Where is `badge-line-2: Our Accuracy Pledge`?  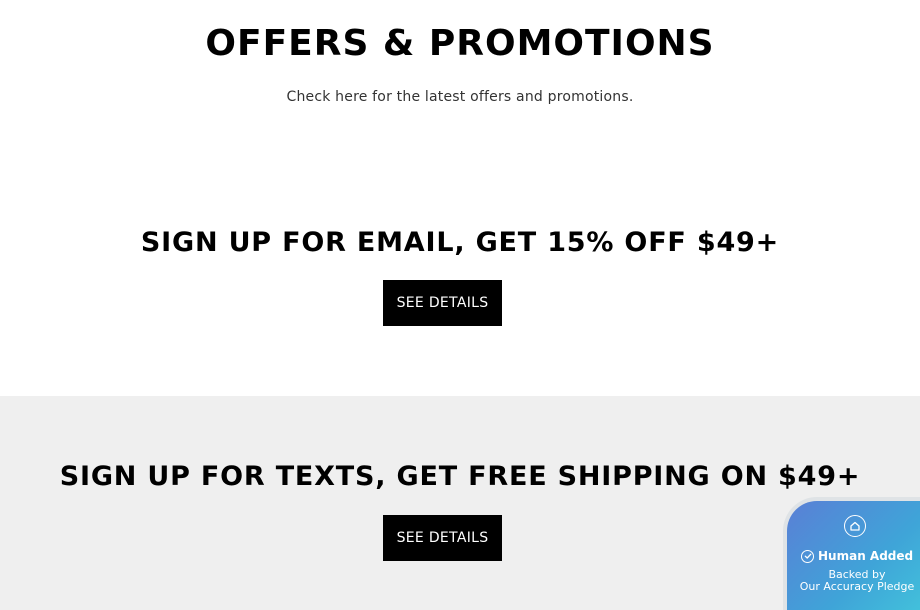
badge-line-2: Our Accuracy Pledge is located at coordinates (857, 586).